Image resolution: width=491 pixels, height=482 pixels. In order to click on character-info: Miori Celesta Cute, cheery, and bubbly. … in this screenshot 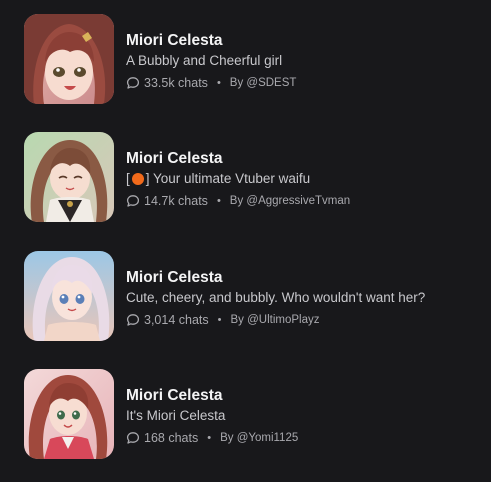, I will do `click(275, 289)`.